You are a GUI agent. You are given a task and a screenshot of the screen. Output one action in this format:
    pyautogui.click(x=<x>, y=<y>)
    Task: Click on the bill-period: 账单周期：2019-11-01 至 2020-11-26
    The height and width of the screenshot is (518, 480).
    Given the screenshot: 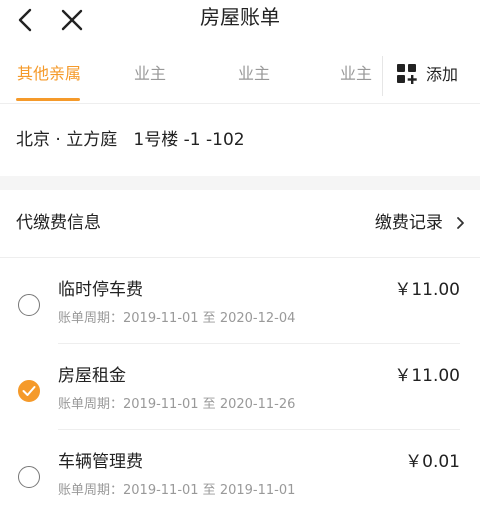 What is the action you would take?
    pyautogui.click(x=177, y=404)
    